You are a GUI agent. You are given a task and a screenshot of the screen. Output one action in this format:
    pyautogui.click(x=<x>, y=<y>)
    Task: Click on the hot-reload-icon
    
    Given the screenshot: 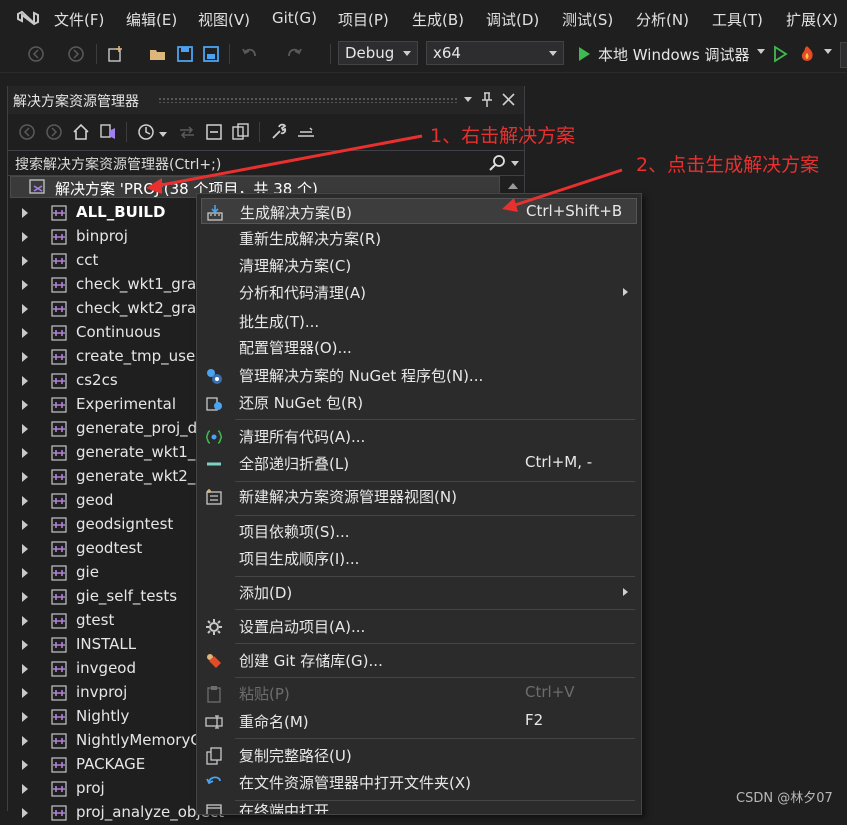 What is the action you would take?
    pyautogui.click(x=807, y=54)
    